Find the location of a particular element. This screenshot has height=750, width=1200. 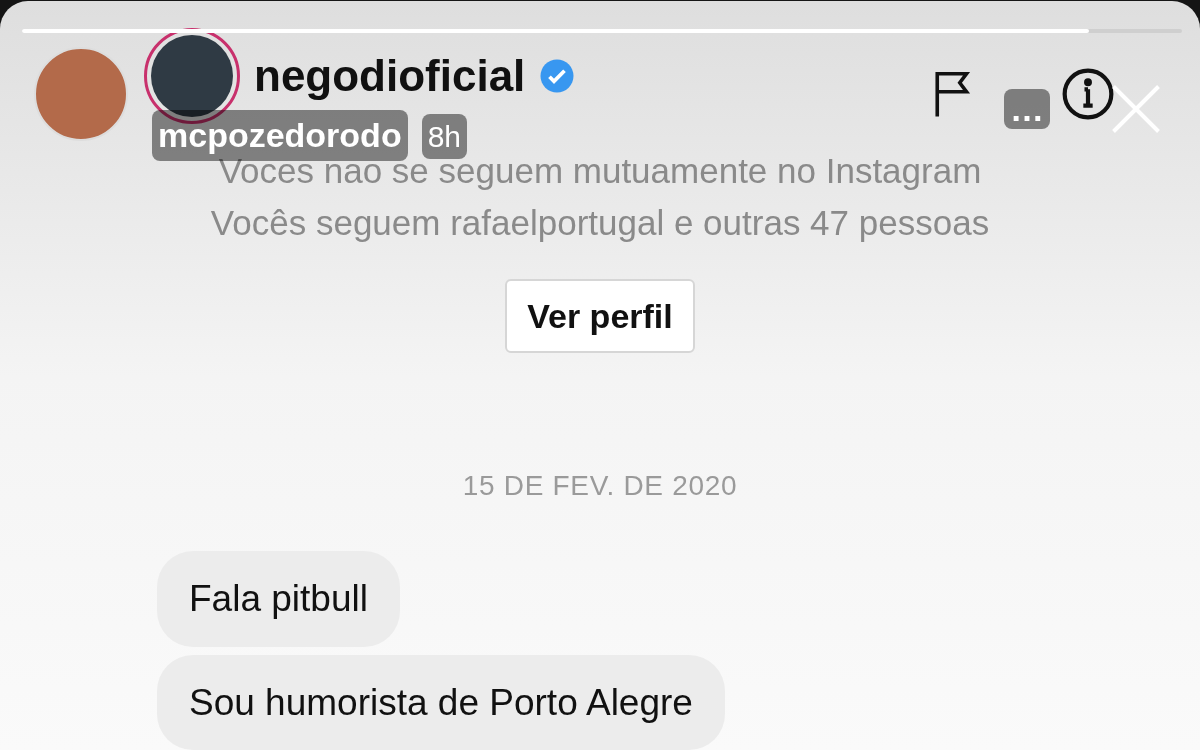

follow-info-text: Vocês seguem rafaelportugal e outras 47 pessoas is located at coordinates (600, 223).